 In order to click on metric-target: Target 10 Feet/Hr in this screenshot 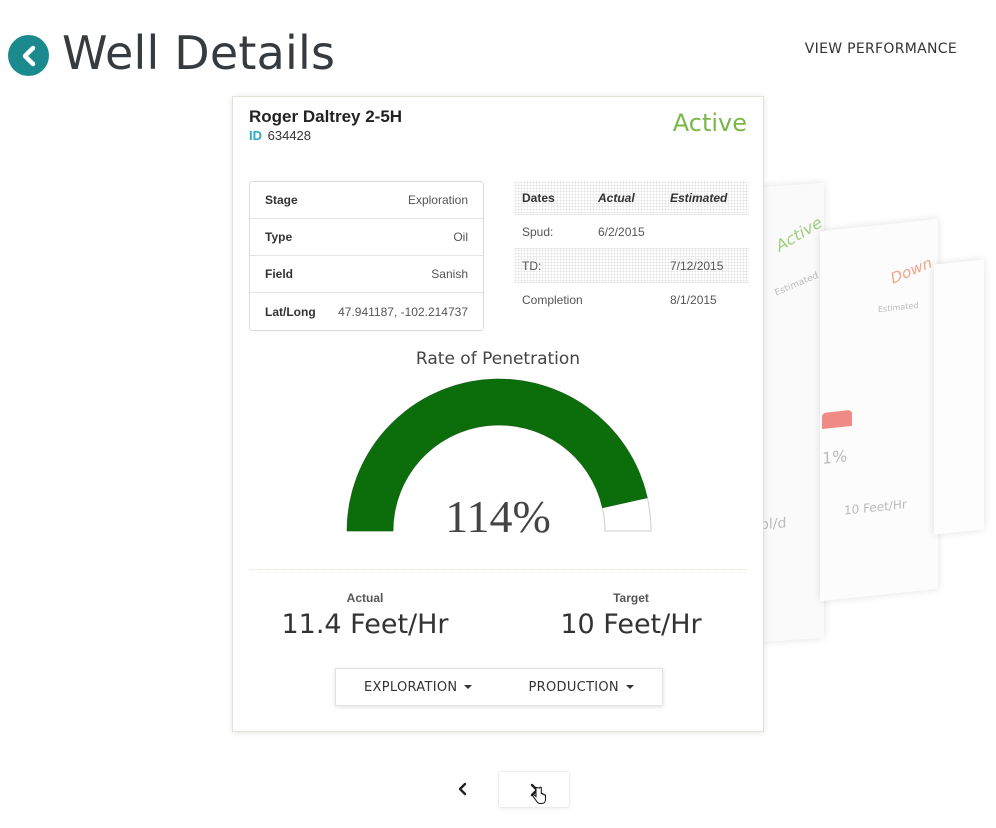, I will do `click(631, 615)`.